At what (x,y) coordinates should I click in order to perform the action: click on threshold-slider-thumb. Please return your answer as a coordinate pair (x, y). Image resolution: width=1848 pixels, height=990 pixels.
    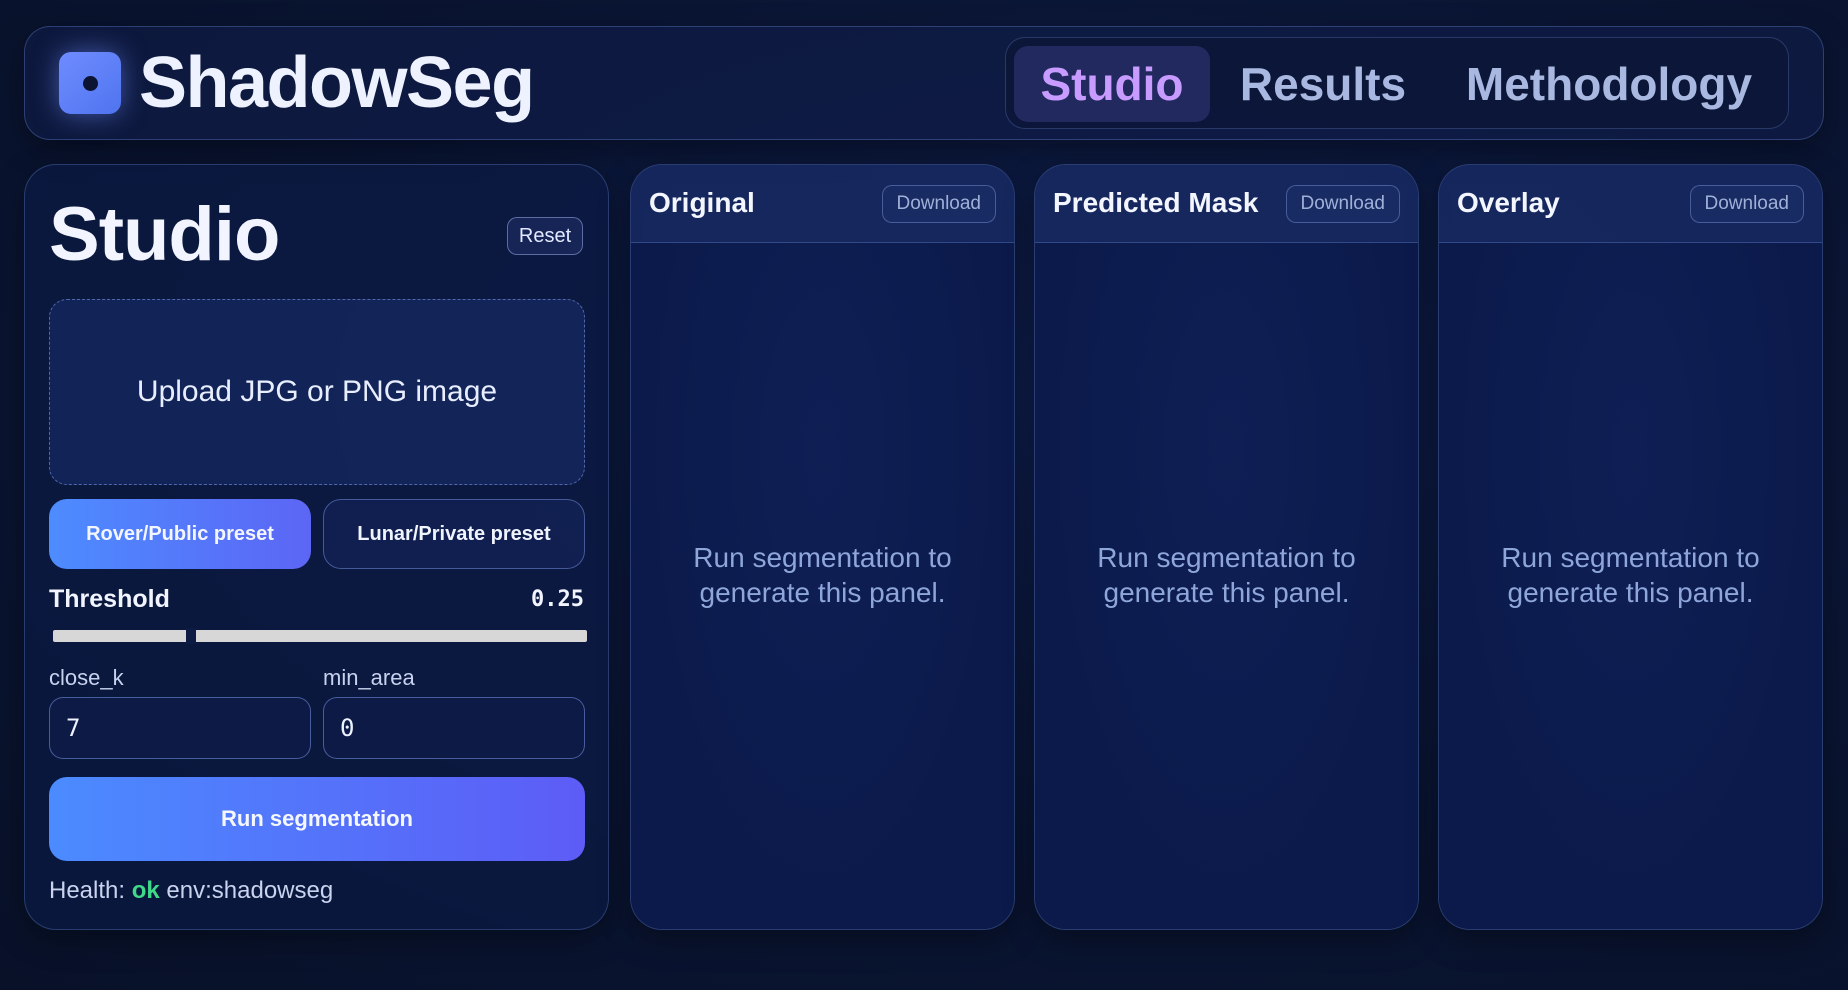
    Looking at the image, I should click on (191, 636).